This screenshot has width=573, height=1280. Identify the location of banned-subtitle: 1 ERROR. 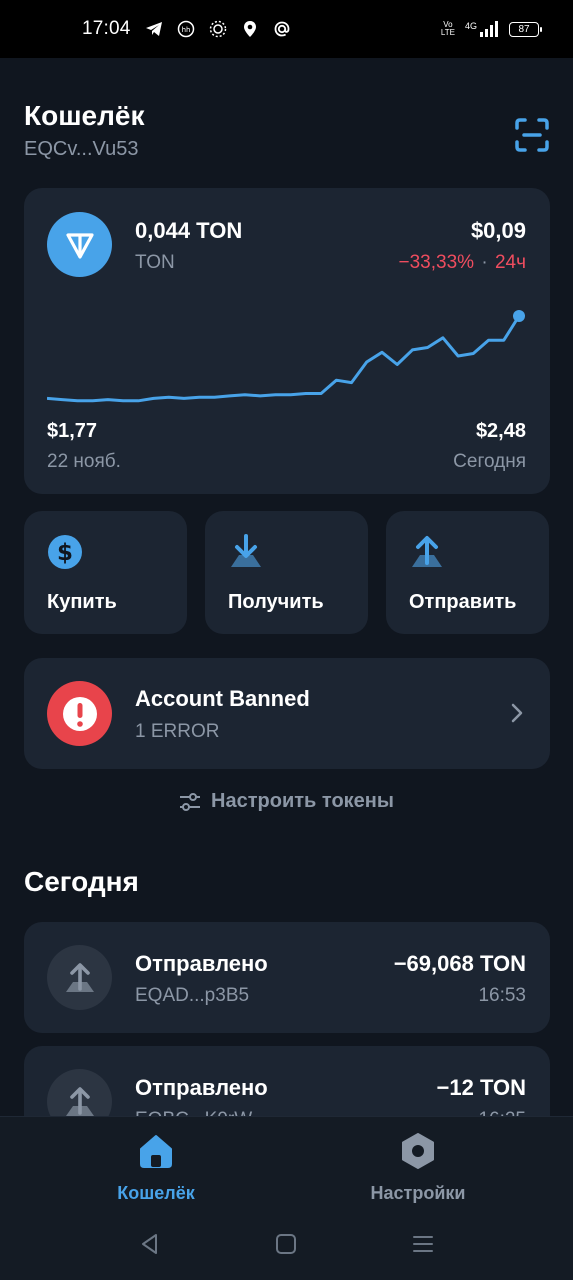
(177, 731).